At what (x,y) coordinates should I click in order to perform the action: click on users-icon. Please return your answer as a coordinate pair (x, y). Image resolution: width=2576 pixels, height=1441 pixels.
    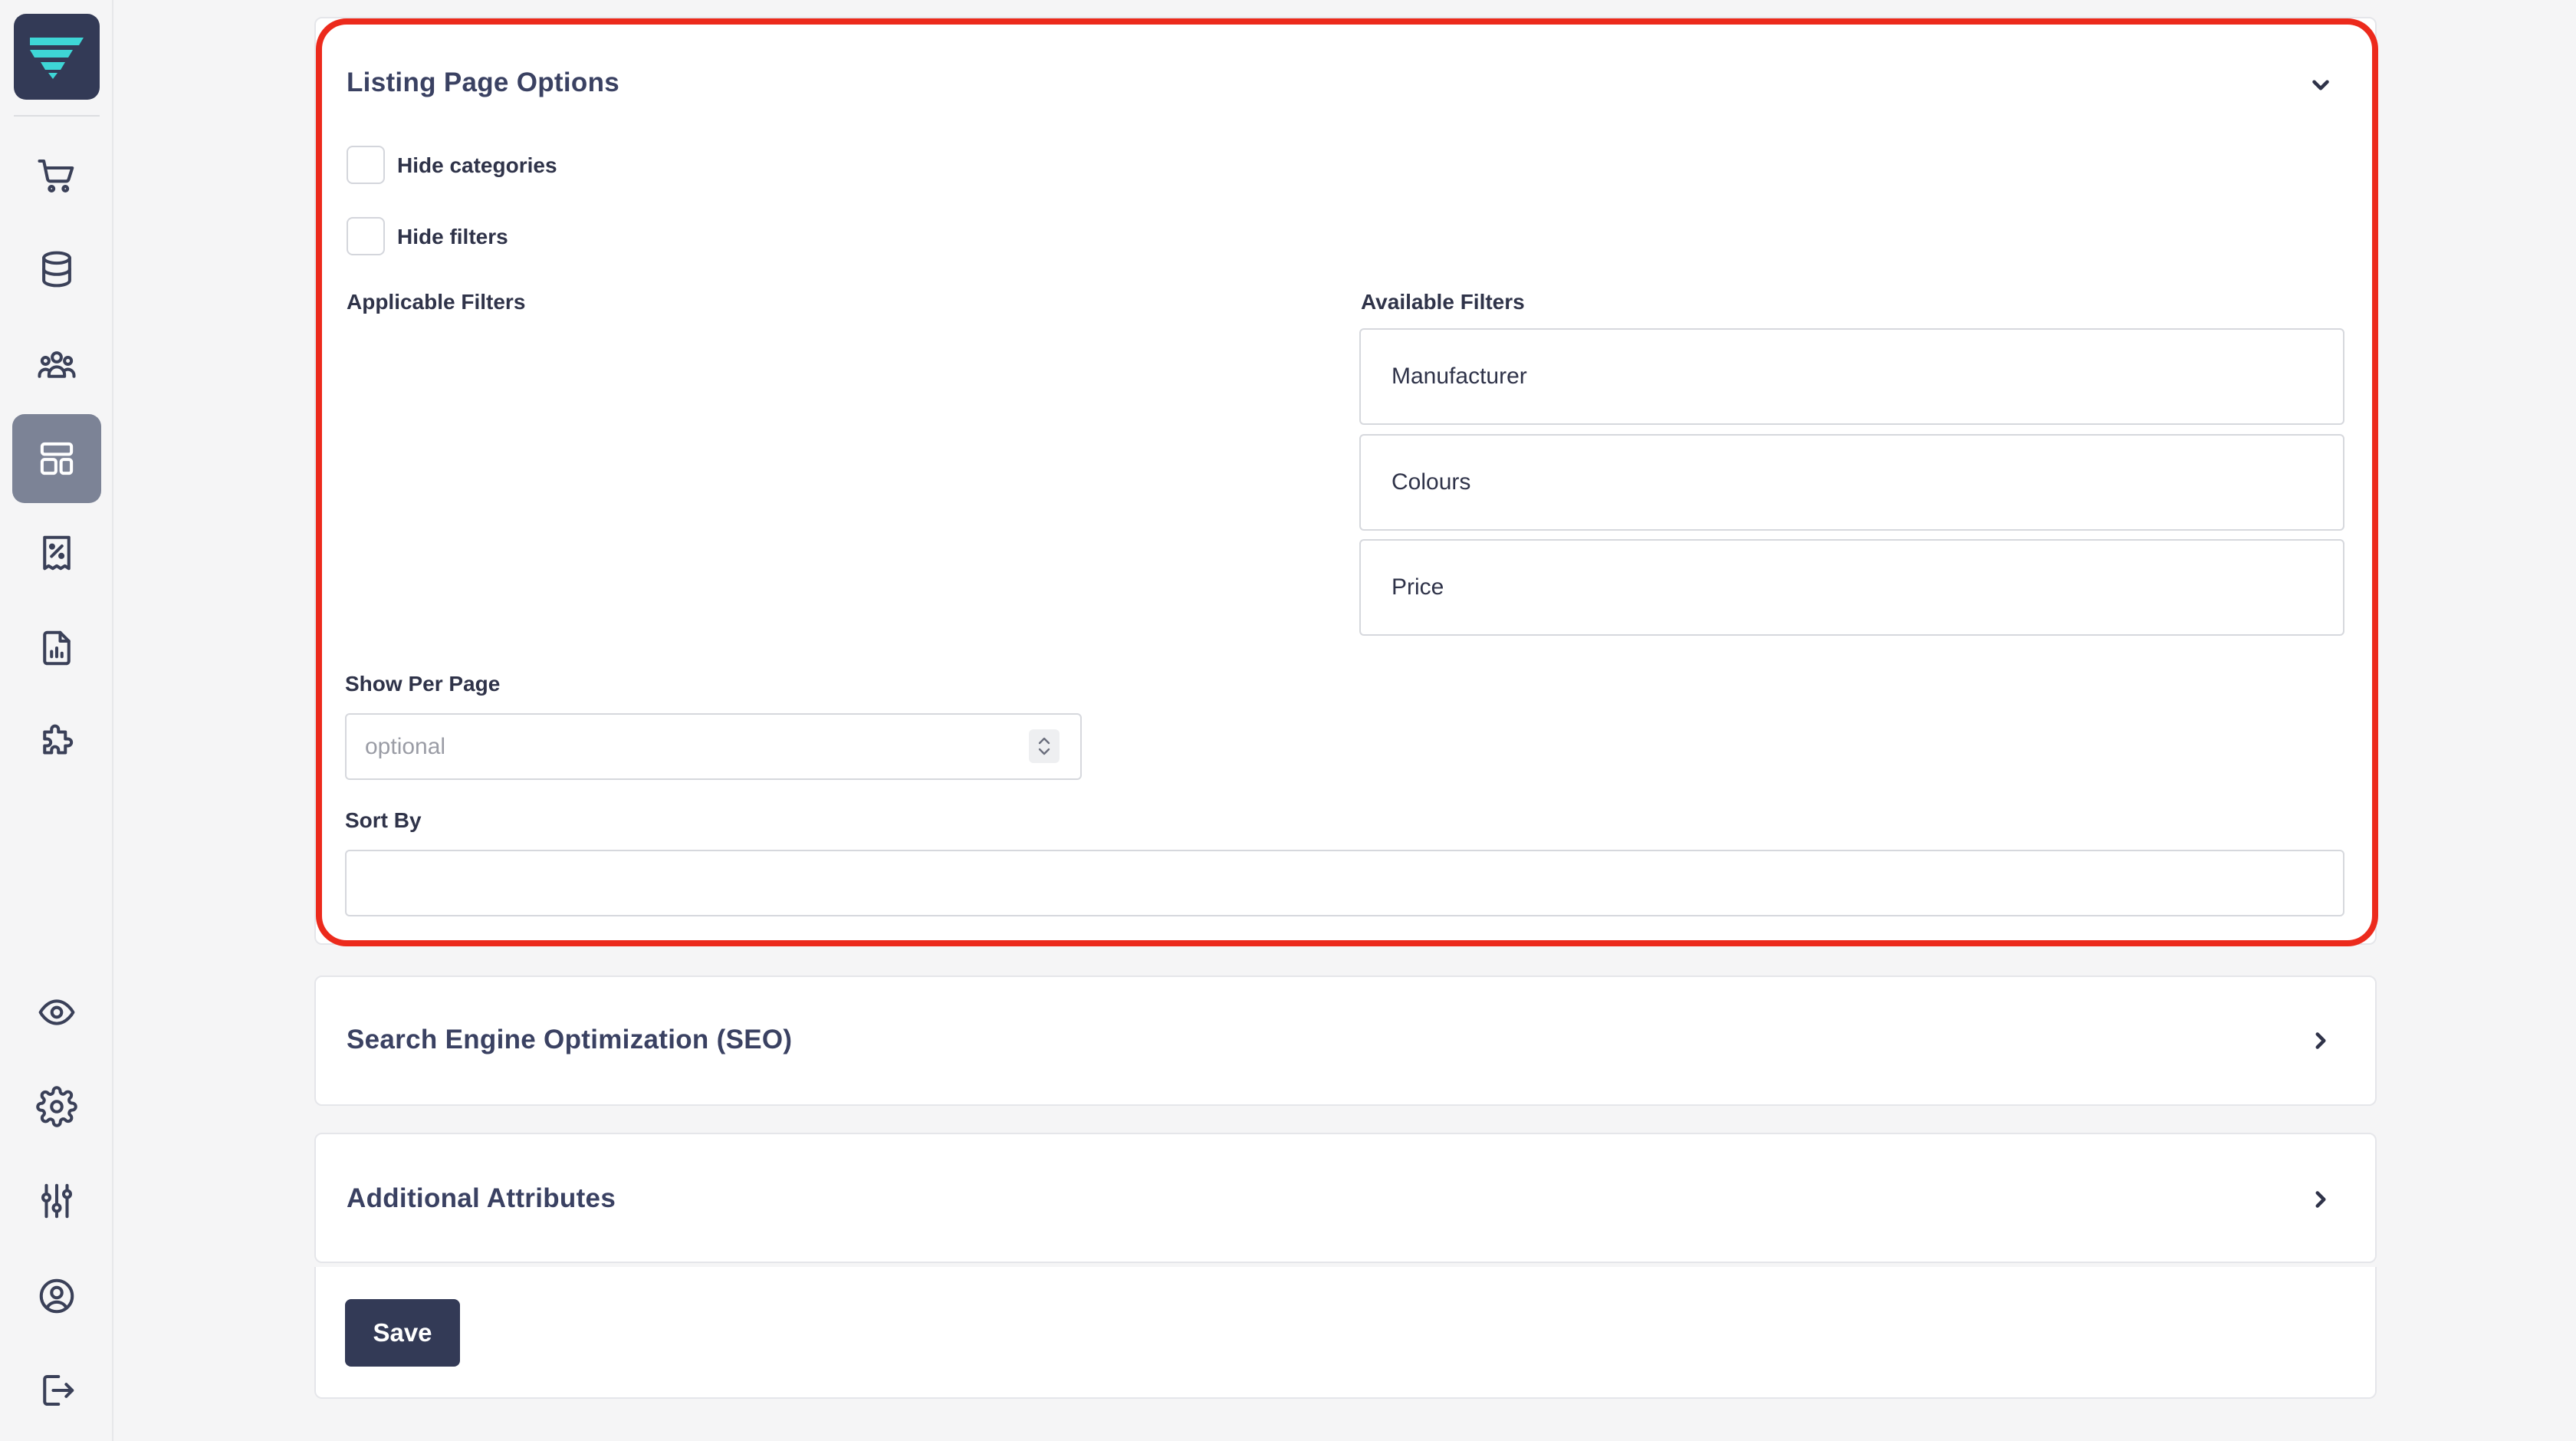
    Looking at the image, I should click on (57, 364).